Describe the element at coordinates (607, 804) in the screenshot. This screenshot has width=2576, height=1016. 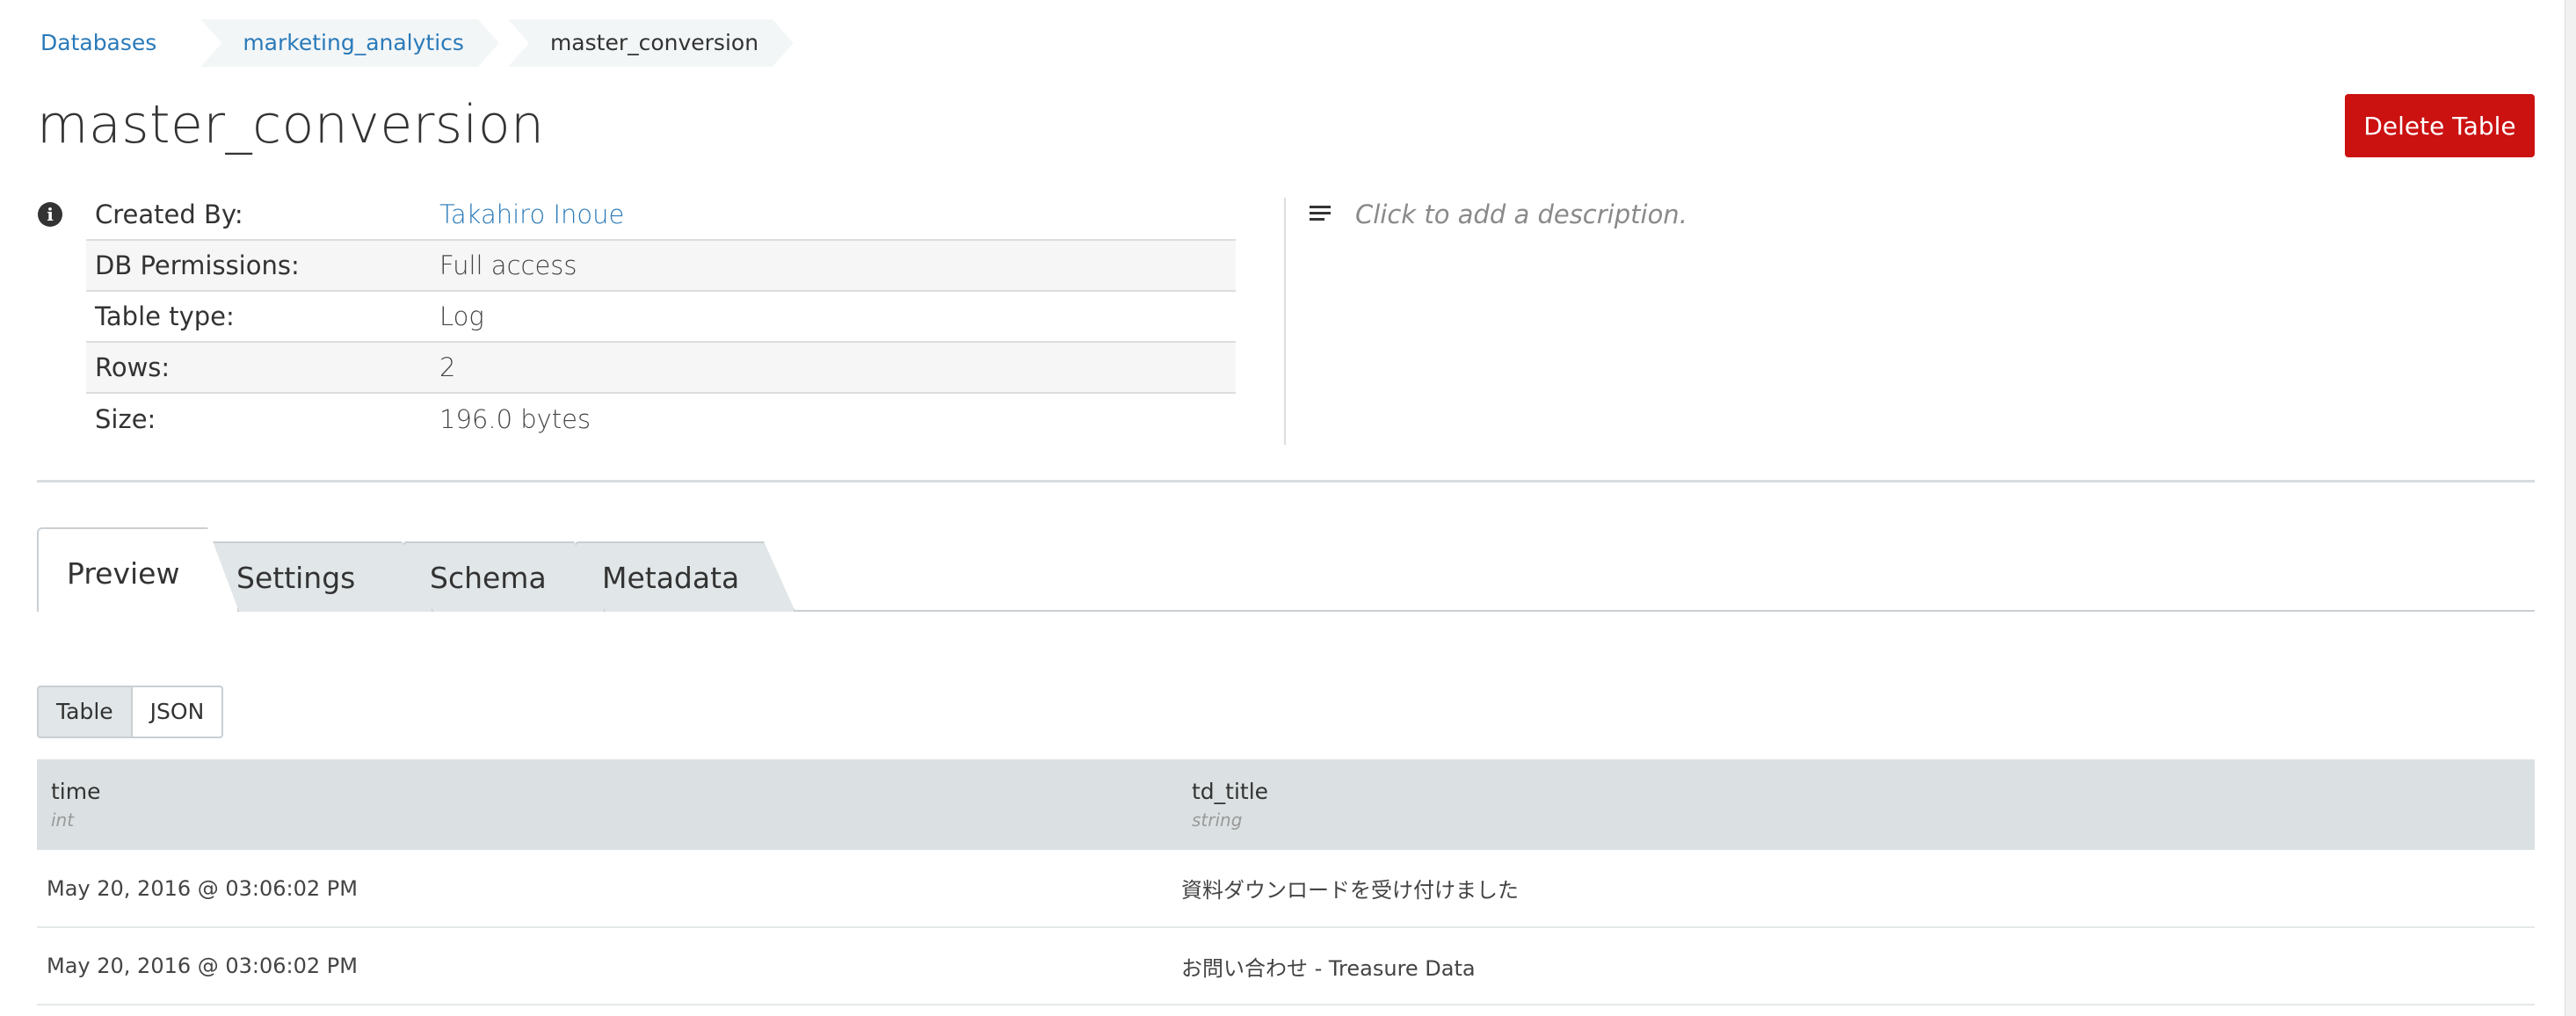
I see `column-header: time int` at that location.